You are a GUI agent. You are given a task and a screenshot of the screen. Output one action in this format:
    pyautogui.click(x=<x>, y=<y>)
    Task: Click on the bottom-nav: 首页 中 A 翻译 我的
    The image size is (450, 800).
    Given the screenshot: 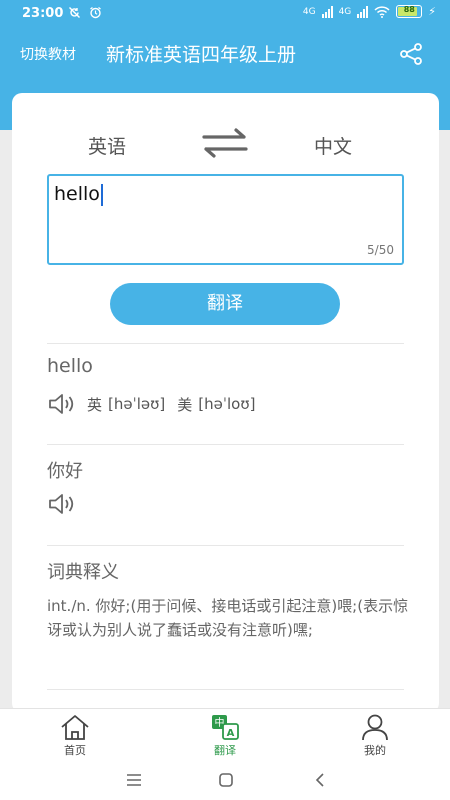 What is the action you would take?
    pyautogui.click(x=225, y=734)
    